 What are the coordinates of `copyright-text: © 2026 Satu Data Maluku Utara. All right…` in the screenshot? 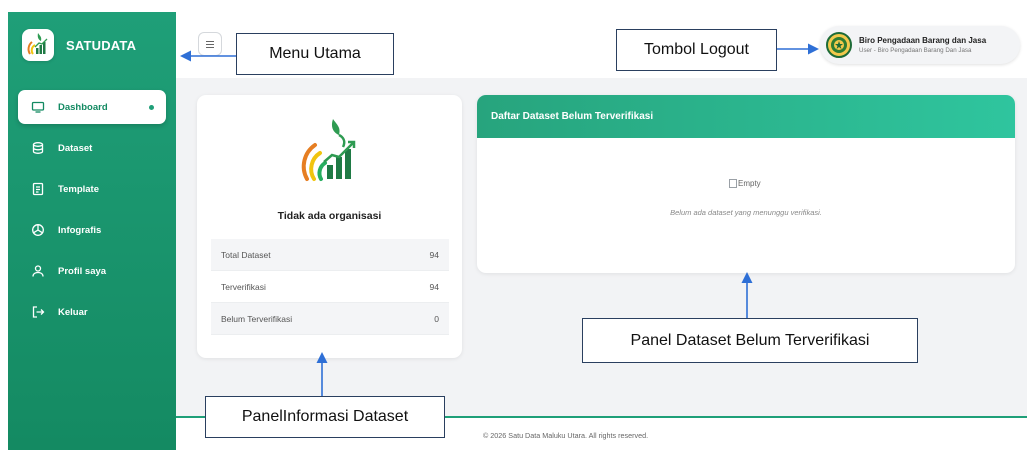 It's located at (566, 435).